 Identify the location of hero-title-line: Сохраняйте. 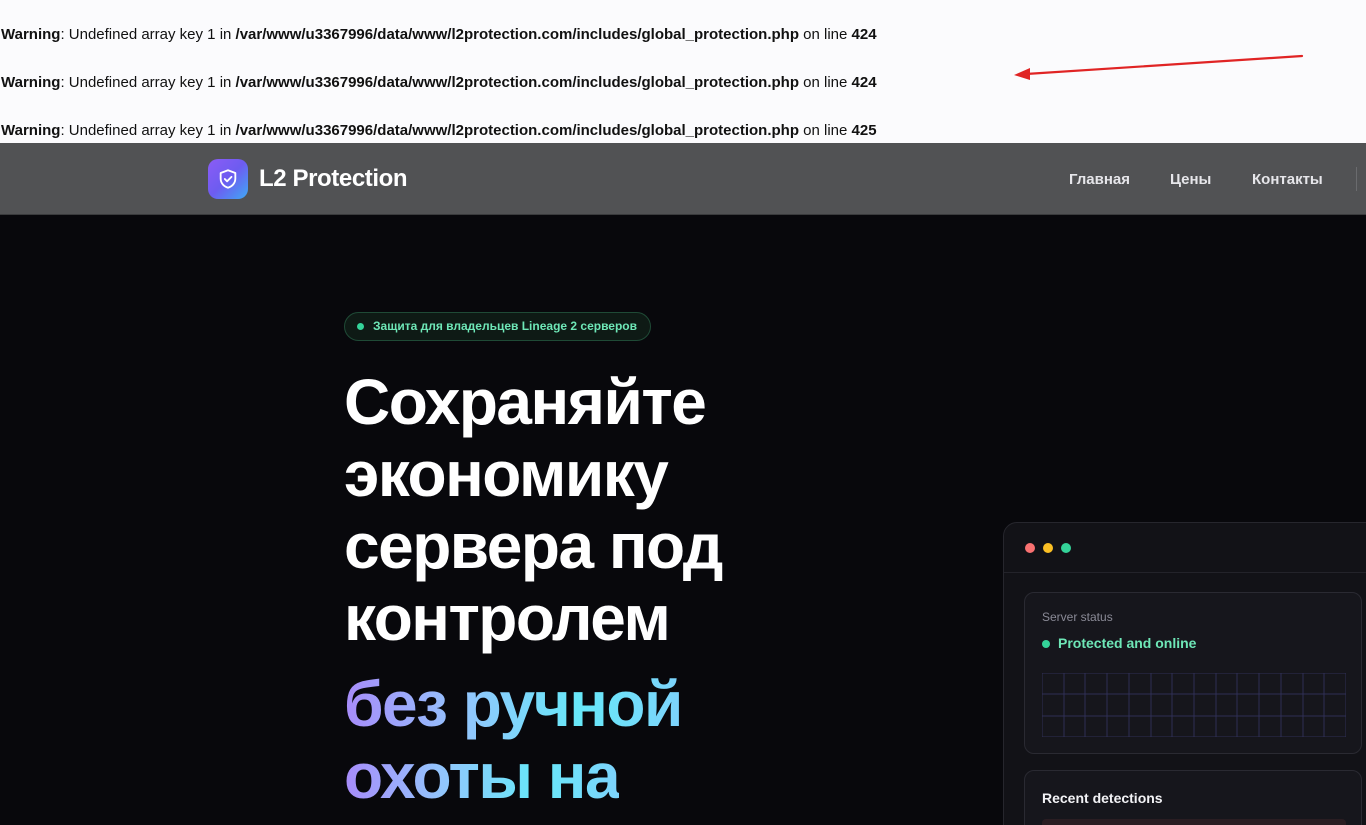
(525, 402).